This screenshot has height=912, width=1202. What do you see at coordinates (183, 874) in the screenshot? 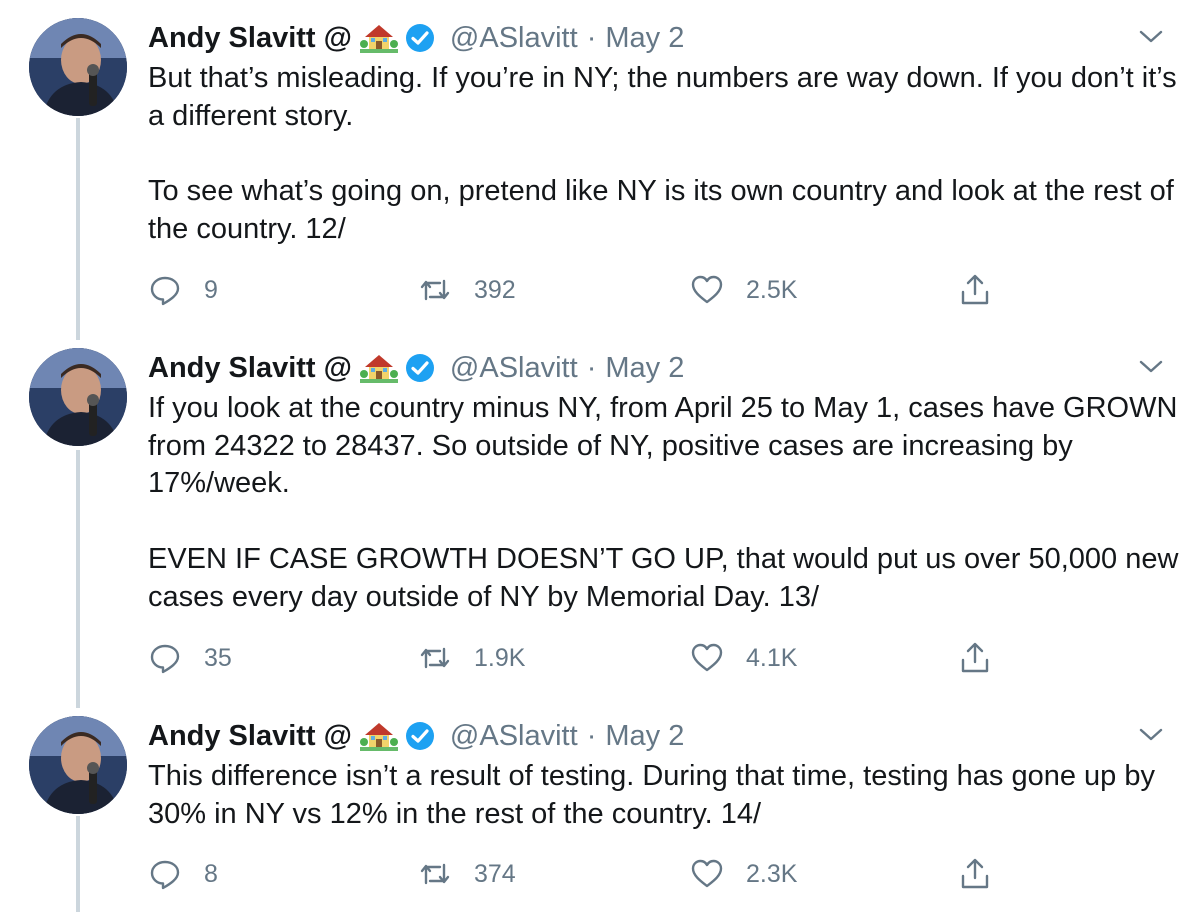
I see `reply-button: 8` at bounding box center [183, 874].